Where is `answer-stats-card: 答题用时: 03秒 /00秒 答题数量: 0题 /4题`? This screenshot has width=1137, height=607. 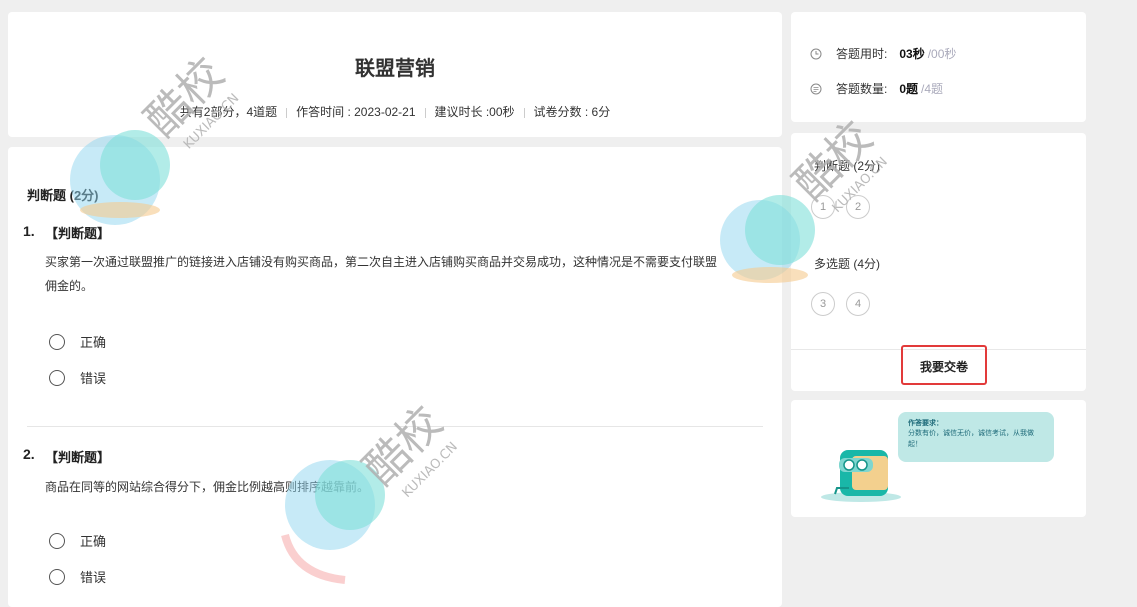 answer-stats-card: 答题用时: 03秒 /00秒 答题数量: 0题 /4题 is located at coordinates (938, 67).